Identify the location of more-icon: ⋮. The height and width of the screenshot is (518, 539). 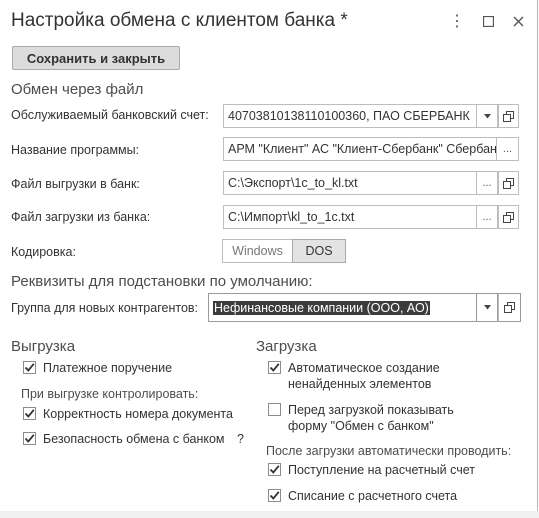
(457, 21).